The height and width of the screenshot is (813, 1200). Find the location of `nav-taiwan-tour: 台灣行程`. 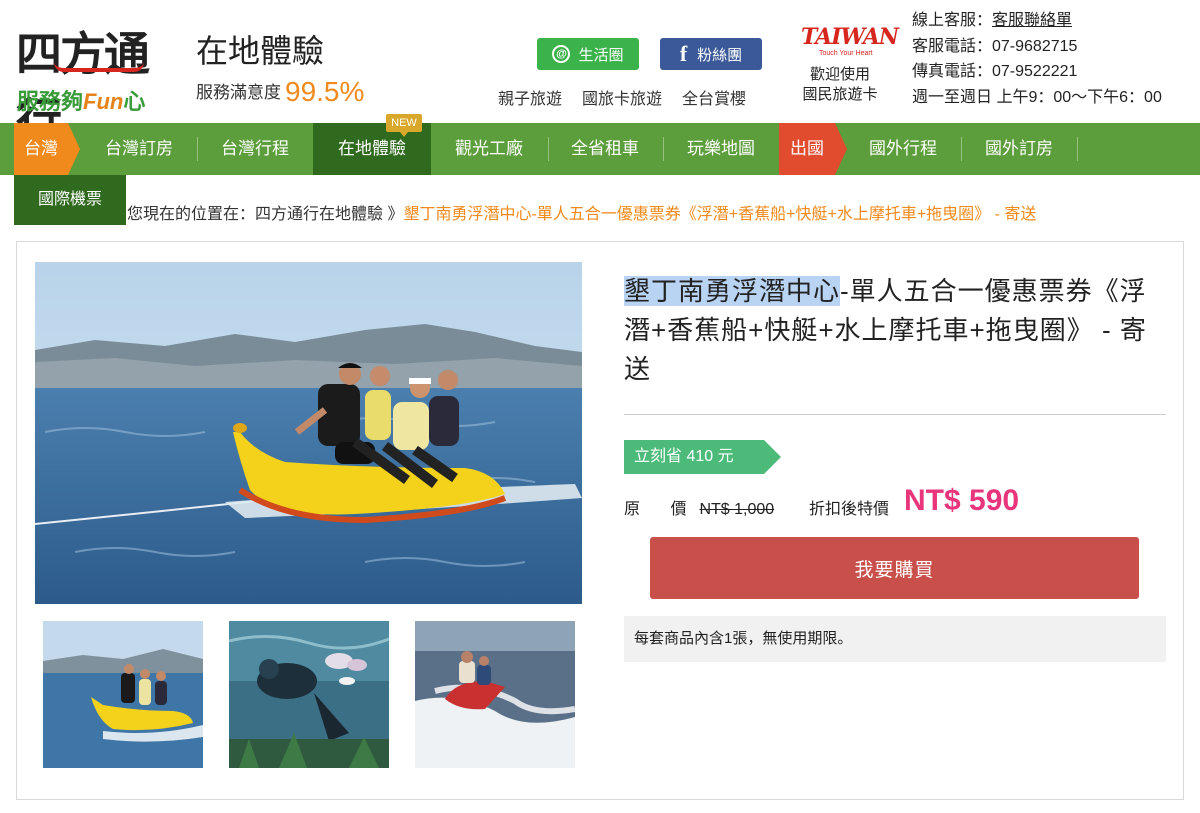

nav-taiwan-tour: 台灣行程 is located at coordinates (255, 149).